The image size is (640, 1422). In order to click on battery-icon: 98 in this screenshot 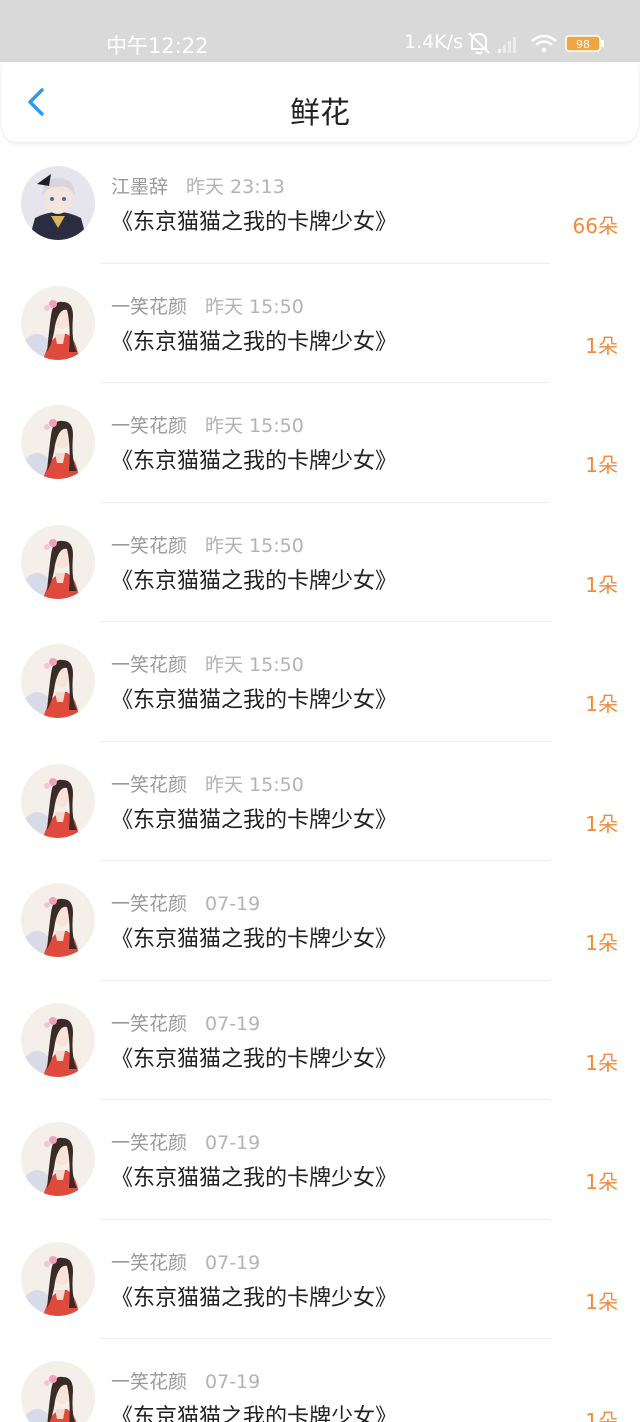, I will do `click(584, 43)`.